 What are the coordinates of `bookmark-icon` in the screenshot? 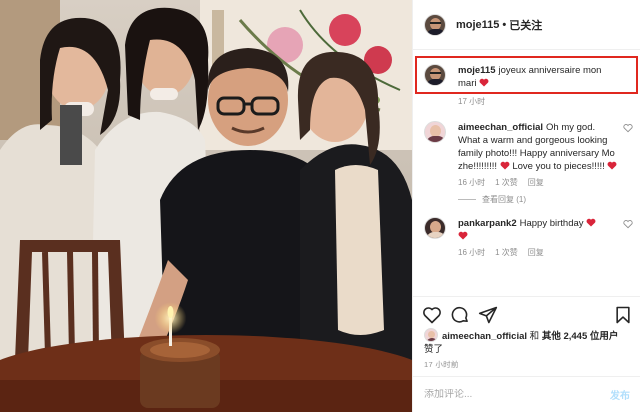 It's located at (623, 315).